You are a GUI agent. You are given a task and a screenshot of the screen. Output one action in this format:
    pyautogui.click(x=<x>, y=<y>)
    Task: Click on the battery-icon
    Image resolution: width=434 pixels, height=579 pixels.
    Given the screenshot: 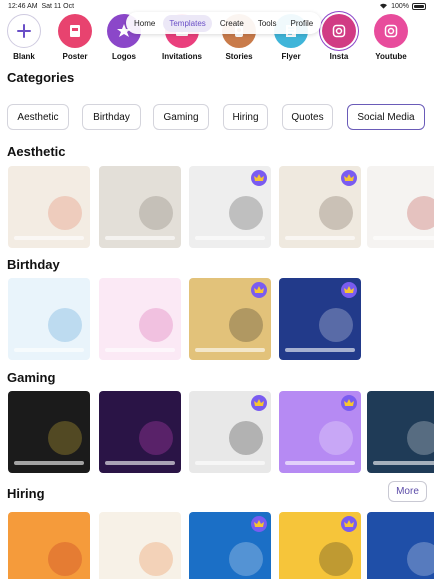 What is the action you would take?
    pyautogui.click(x=419, y=6)
    